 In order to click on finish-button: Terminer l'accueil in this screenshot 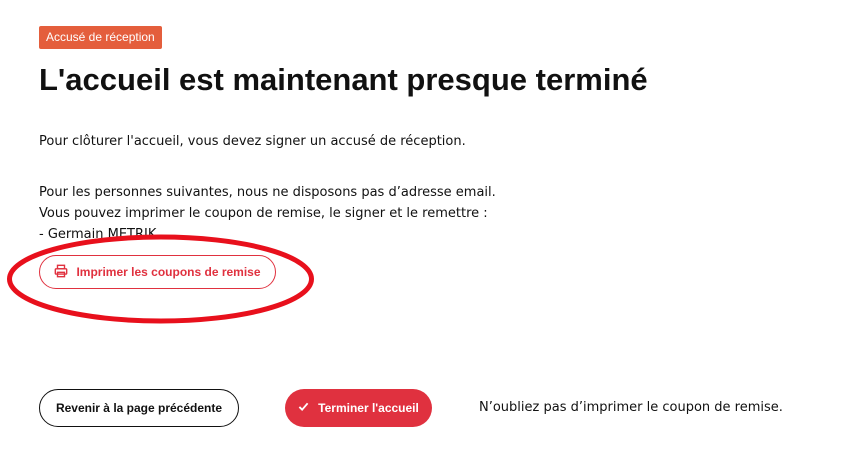, I will do `click(358, 408)`.